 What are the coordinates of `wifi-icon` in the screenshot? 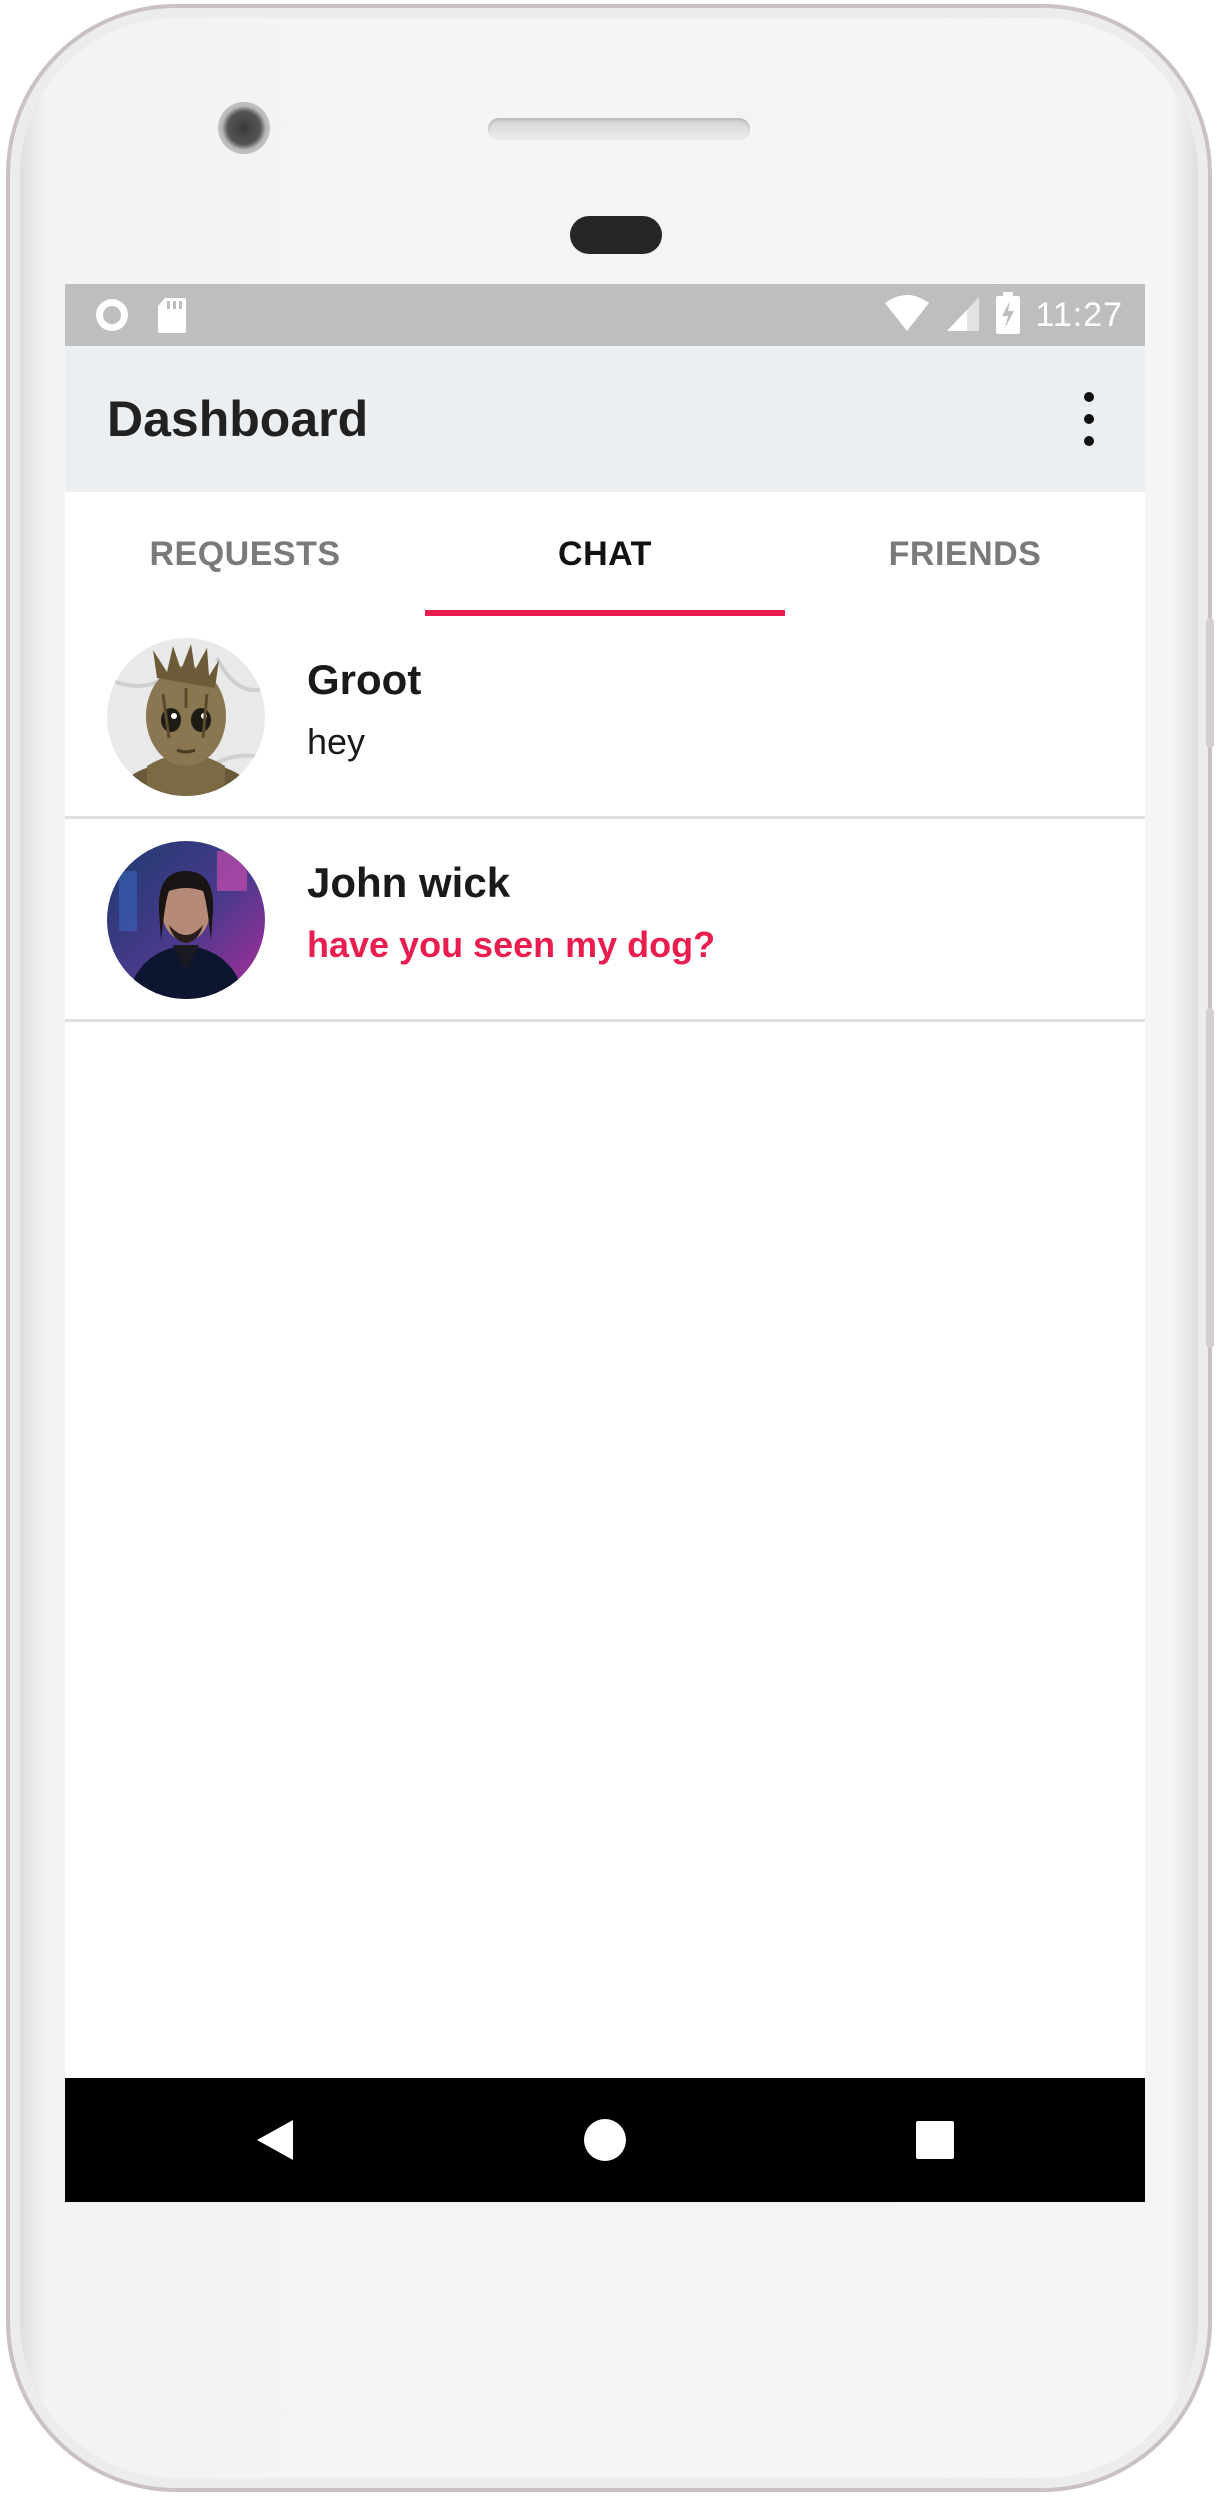 It's located at (907, 315).